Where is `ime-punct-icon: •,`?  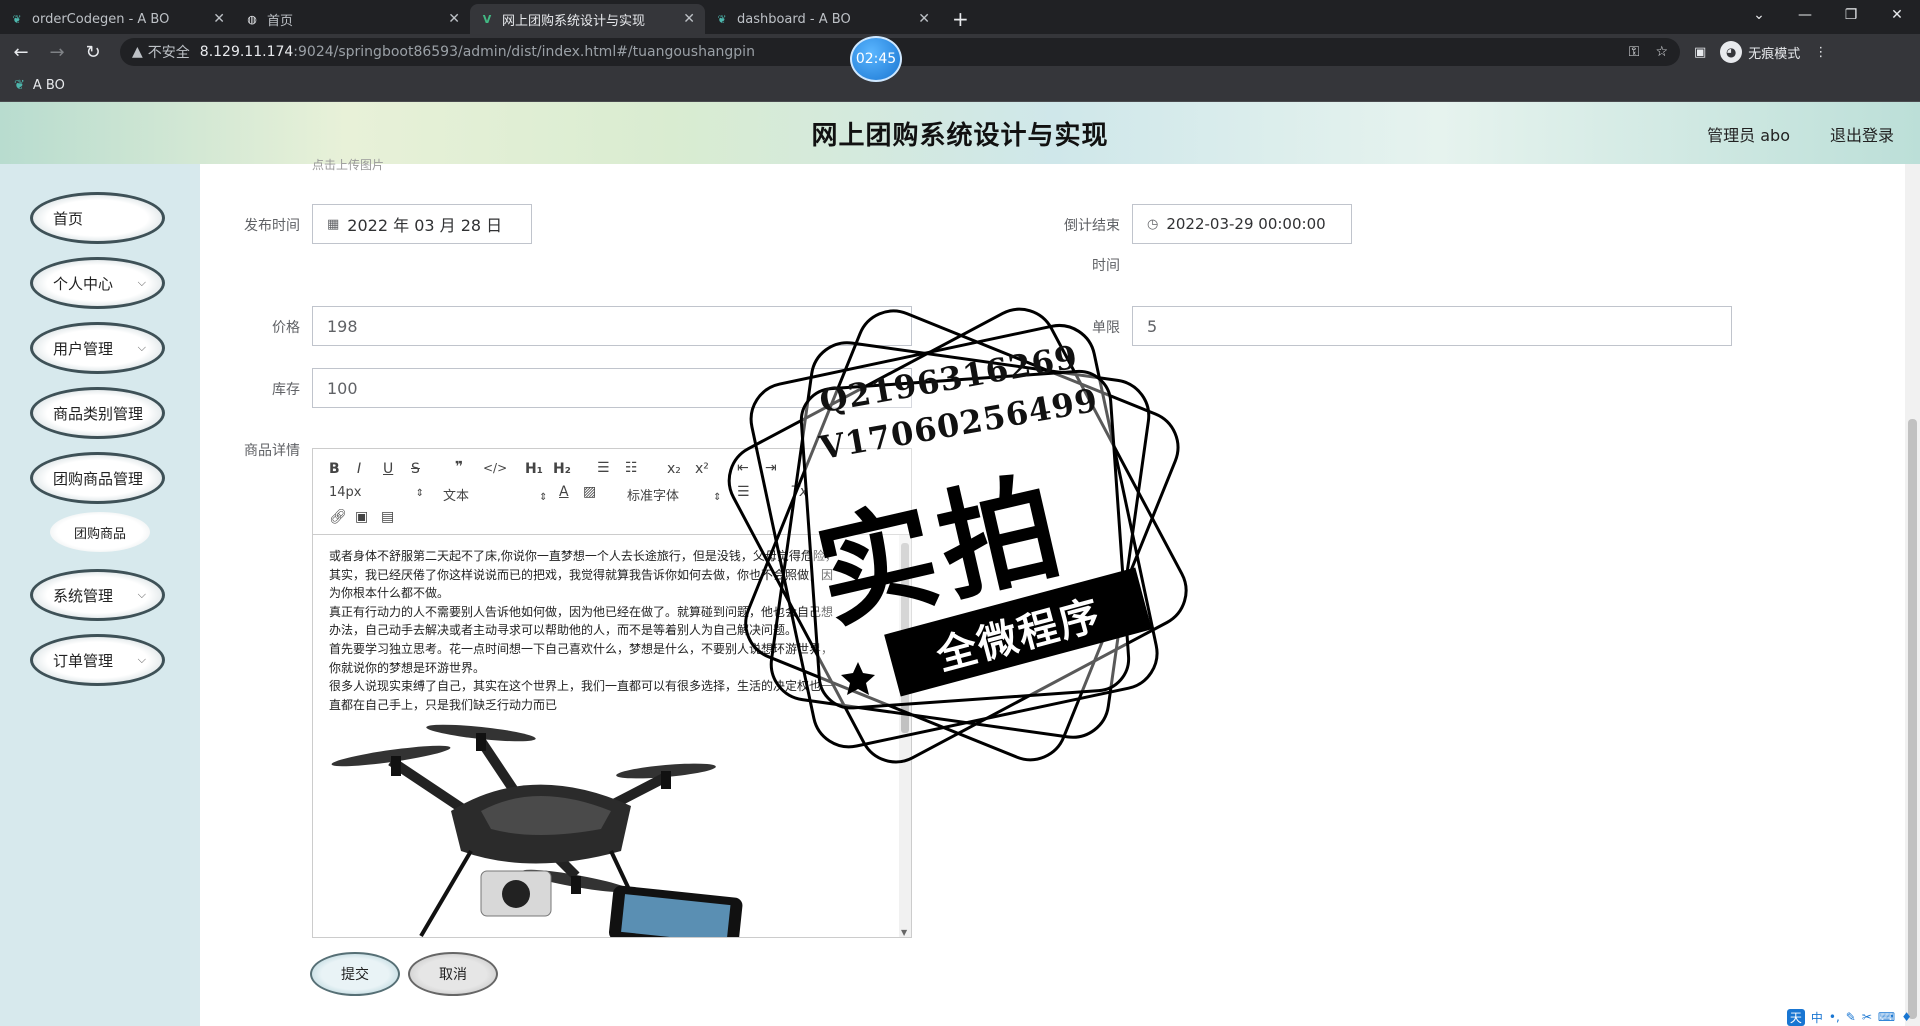
ime-punct-icon: •, is located at coordinates (1834, 1017).